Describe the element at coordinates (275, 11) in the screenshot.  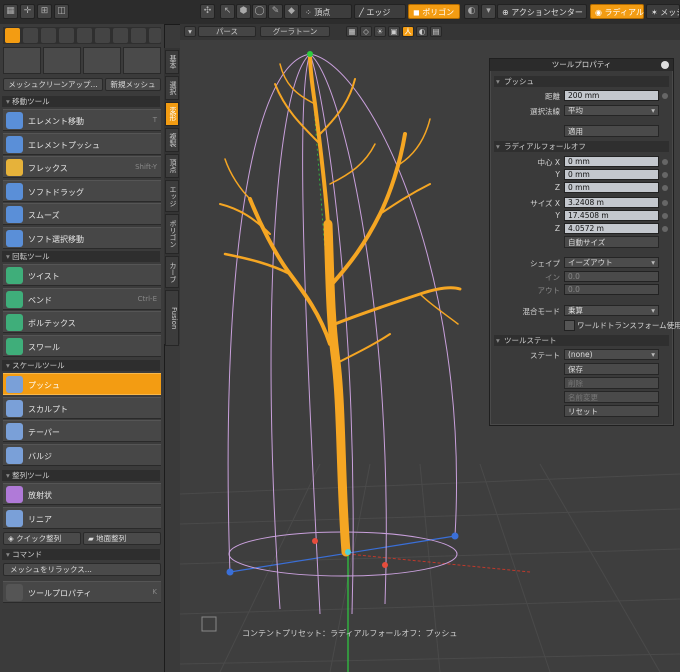
I see `paint-select-icon: ✎` at that location.